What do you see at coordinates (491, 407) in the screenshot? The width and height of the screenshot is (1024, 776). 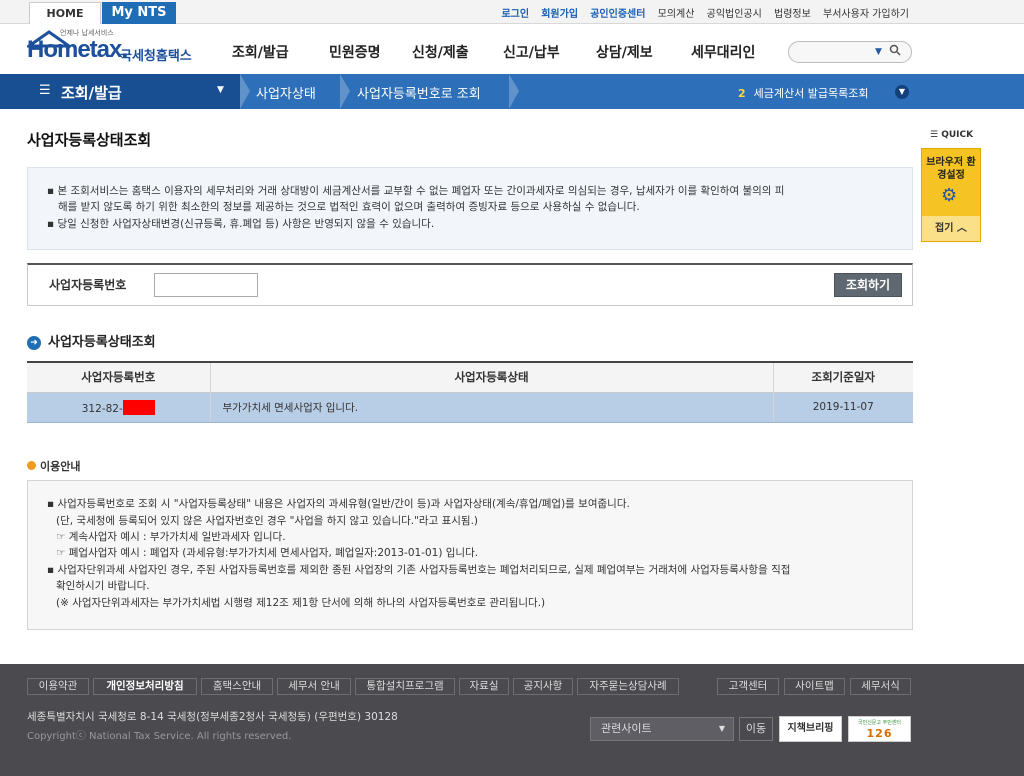 I see `cell-status: 부가가치세 면세사업자 입니다.` at bounding box center [491, 407].